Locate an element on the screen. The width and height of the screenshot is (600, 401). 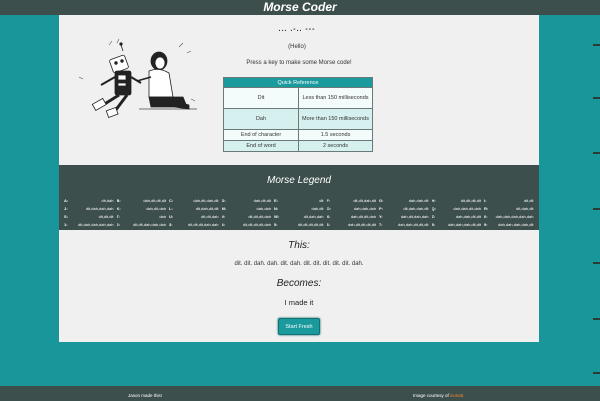
legend-letter: P: is located at coordinates (381, 208).